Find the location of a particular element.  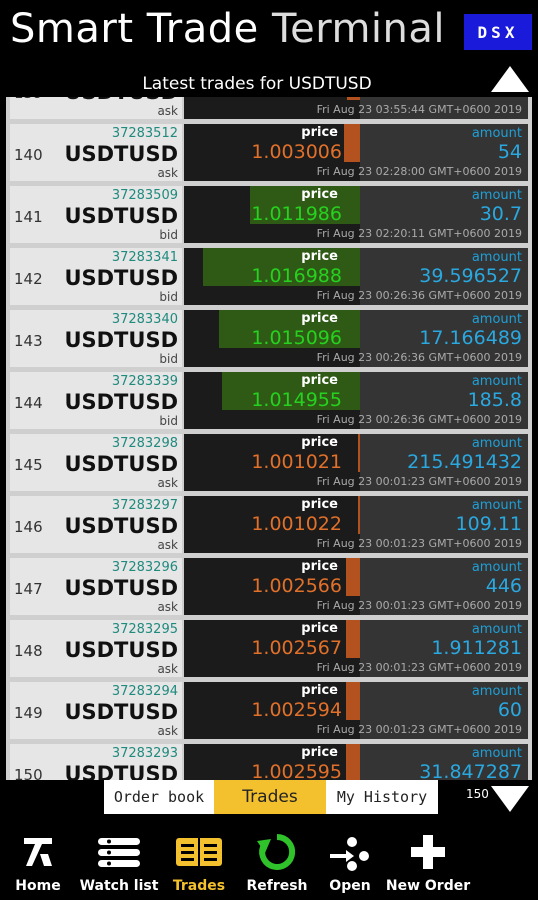

trade-amount: 60 is located at coordinates (509, 710).